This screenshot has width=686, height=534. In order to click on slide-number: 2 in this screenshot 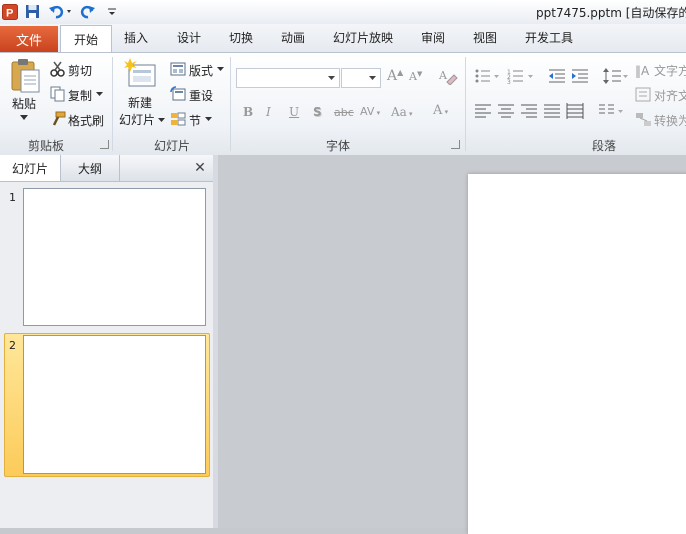, I will do `click(12, 345)`.